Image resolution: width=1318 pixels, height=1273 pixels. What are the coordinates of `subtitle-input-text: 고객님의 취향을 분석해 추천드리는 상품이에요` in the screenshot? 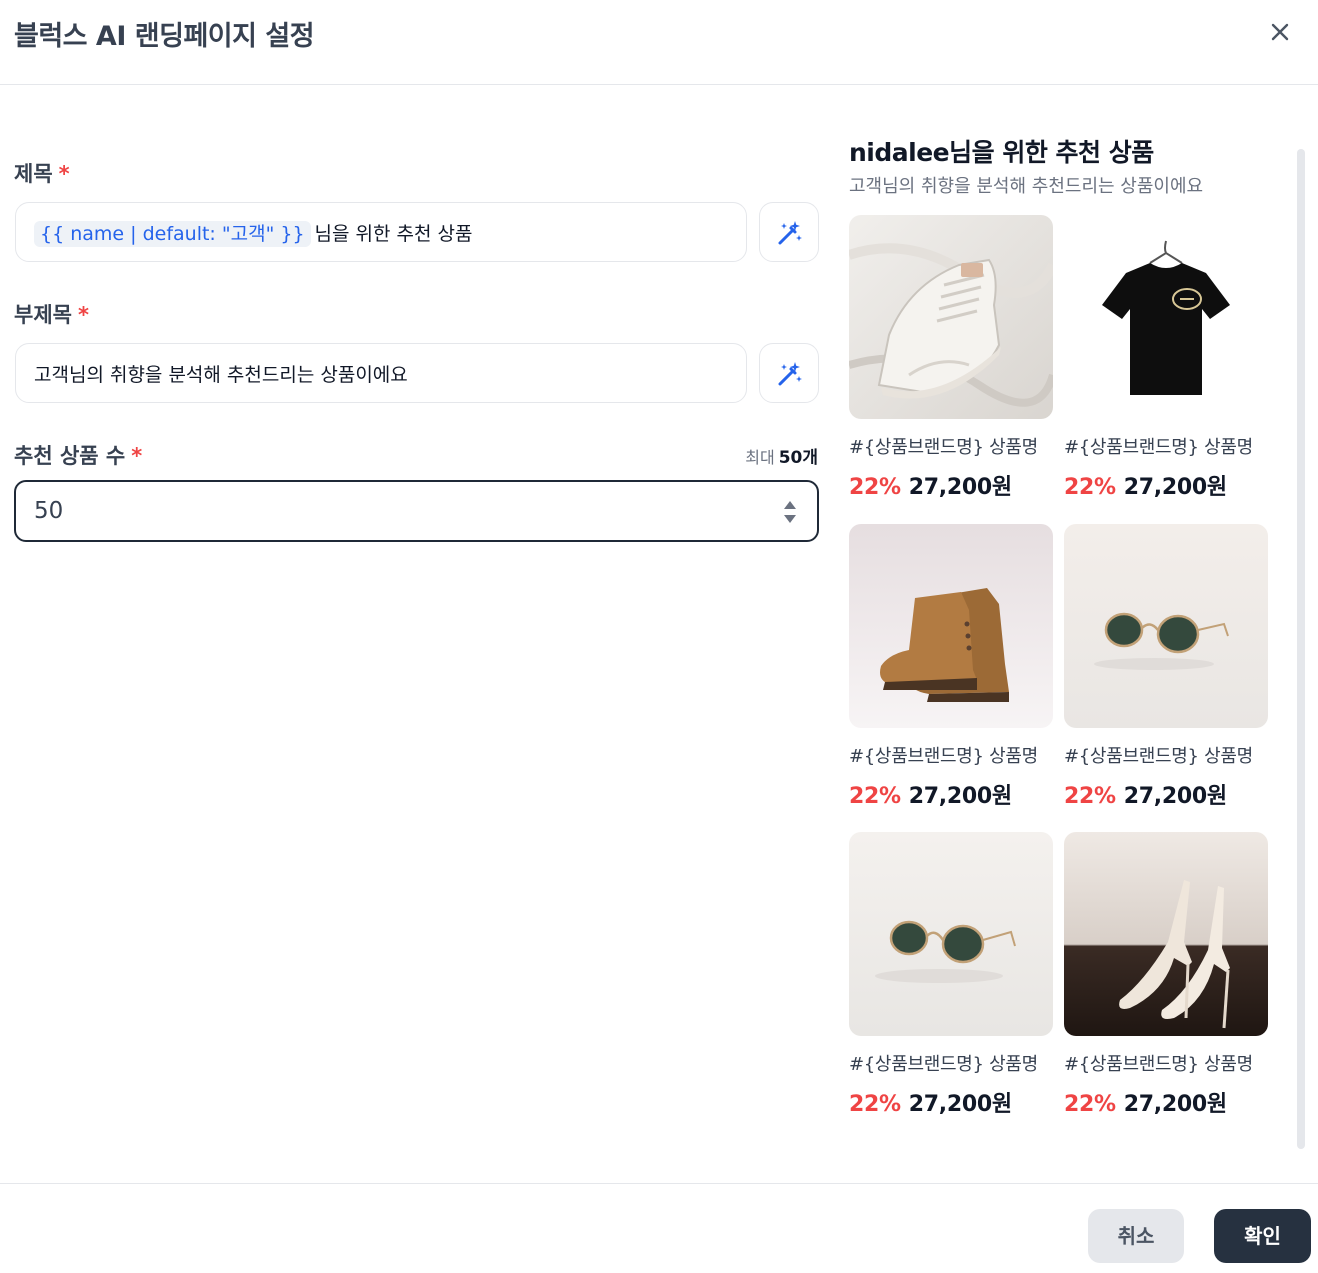 It's located at (221, 375).